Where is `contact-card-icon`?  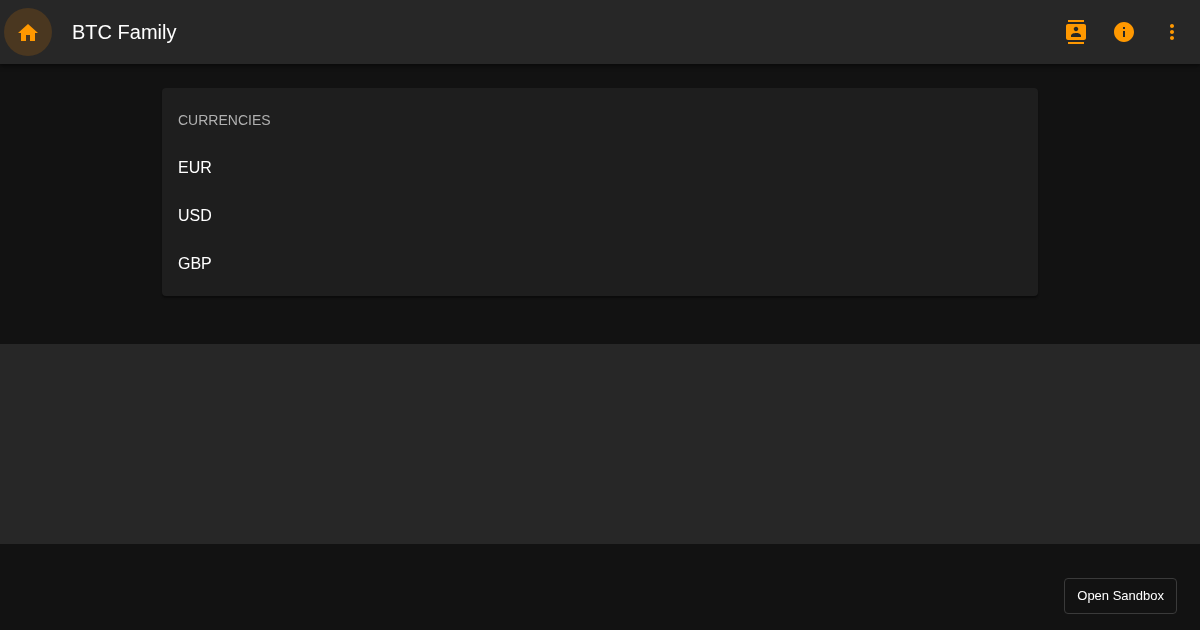
contact-card-icon is located at coordinates (1076, 32).